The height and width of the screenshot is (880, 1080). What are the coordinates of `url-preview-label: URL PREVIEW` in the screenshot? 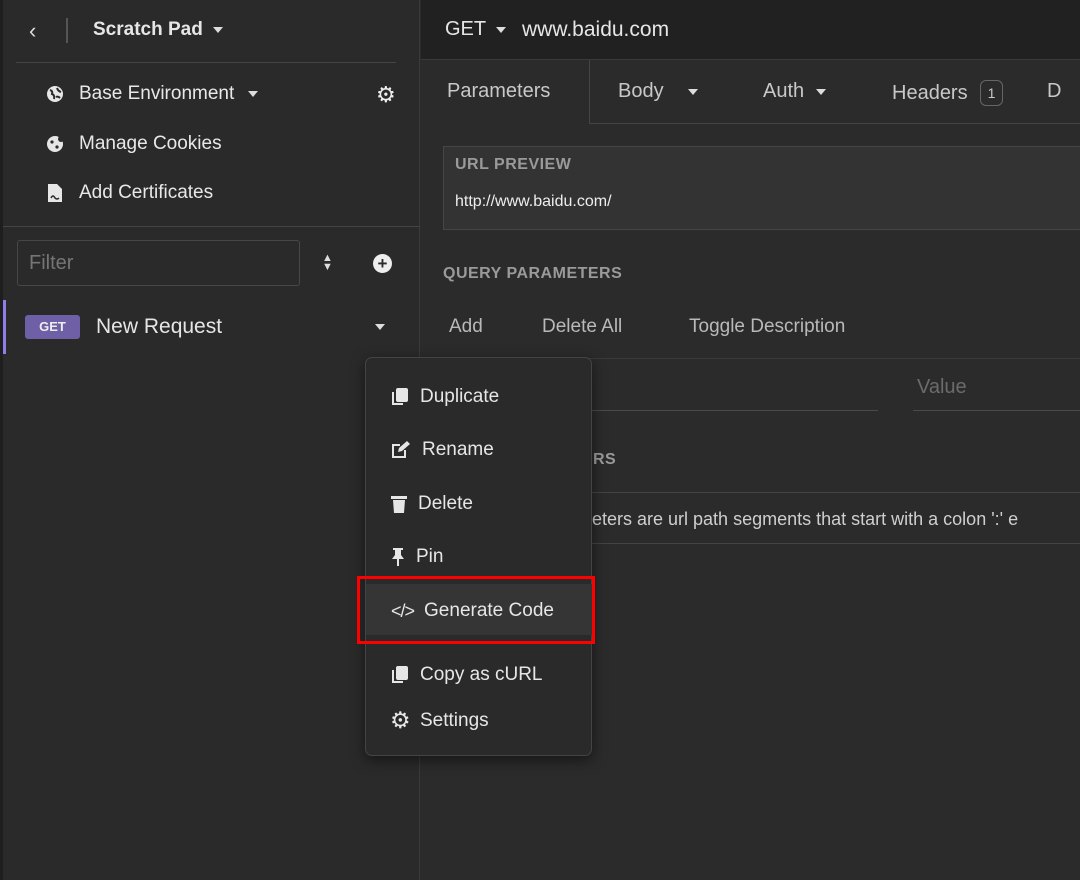 It's located at (513, 164).